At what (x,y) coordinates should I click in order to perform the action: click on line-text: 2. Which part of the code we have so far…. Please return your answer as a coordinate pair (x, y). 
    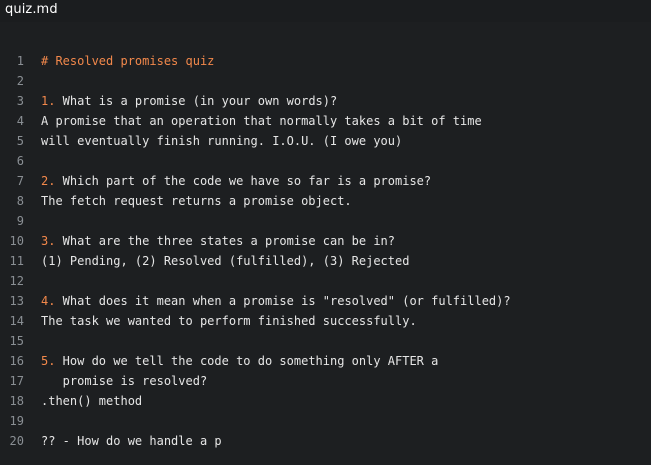
    Looking at the image, I should click on (236, 181).